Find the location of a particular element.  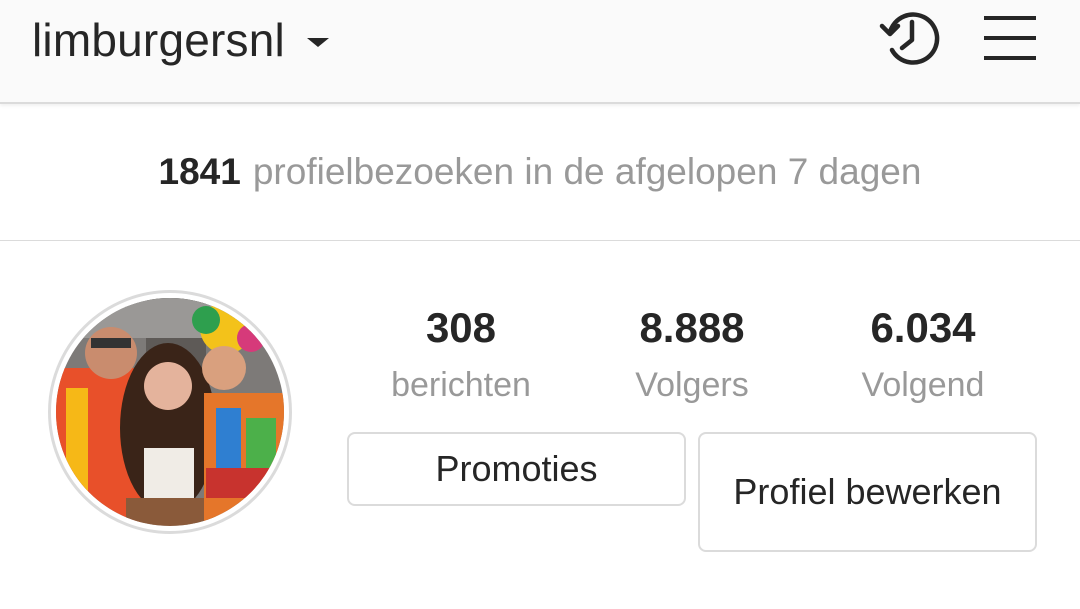

profile-visits-text: profielbezoeken in de afgelopen 7 dagen is located at coordinates (587, 171).